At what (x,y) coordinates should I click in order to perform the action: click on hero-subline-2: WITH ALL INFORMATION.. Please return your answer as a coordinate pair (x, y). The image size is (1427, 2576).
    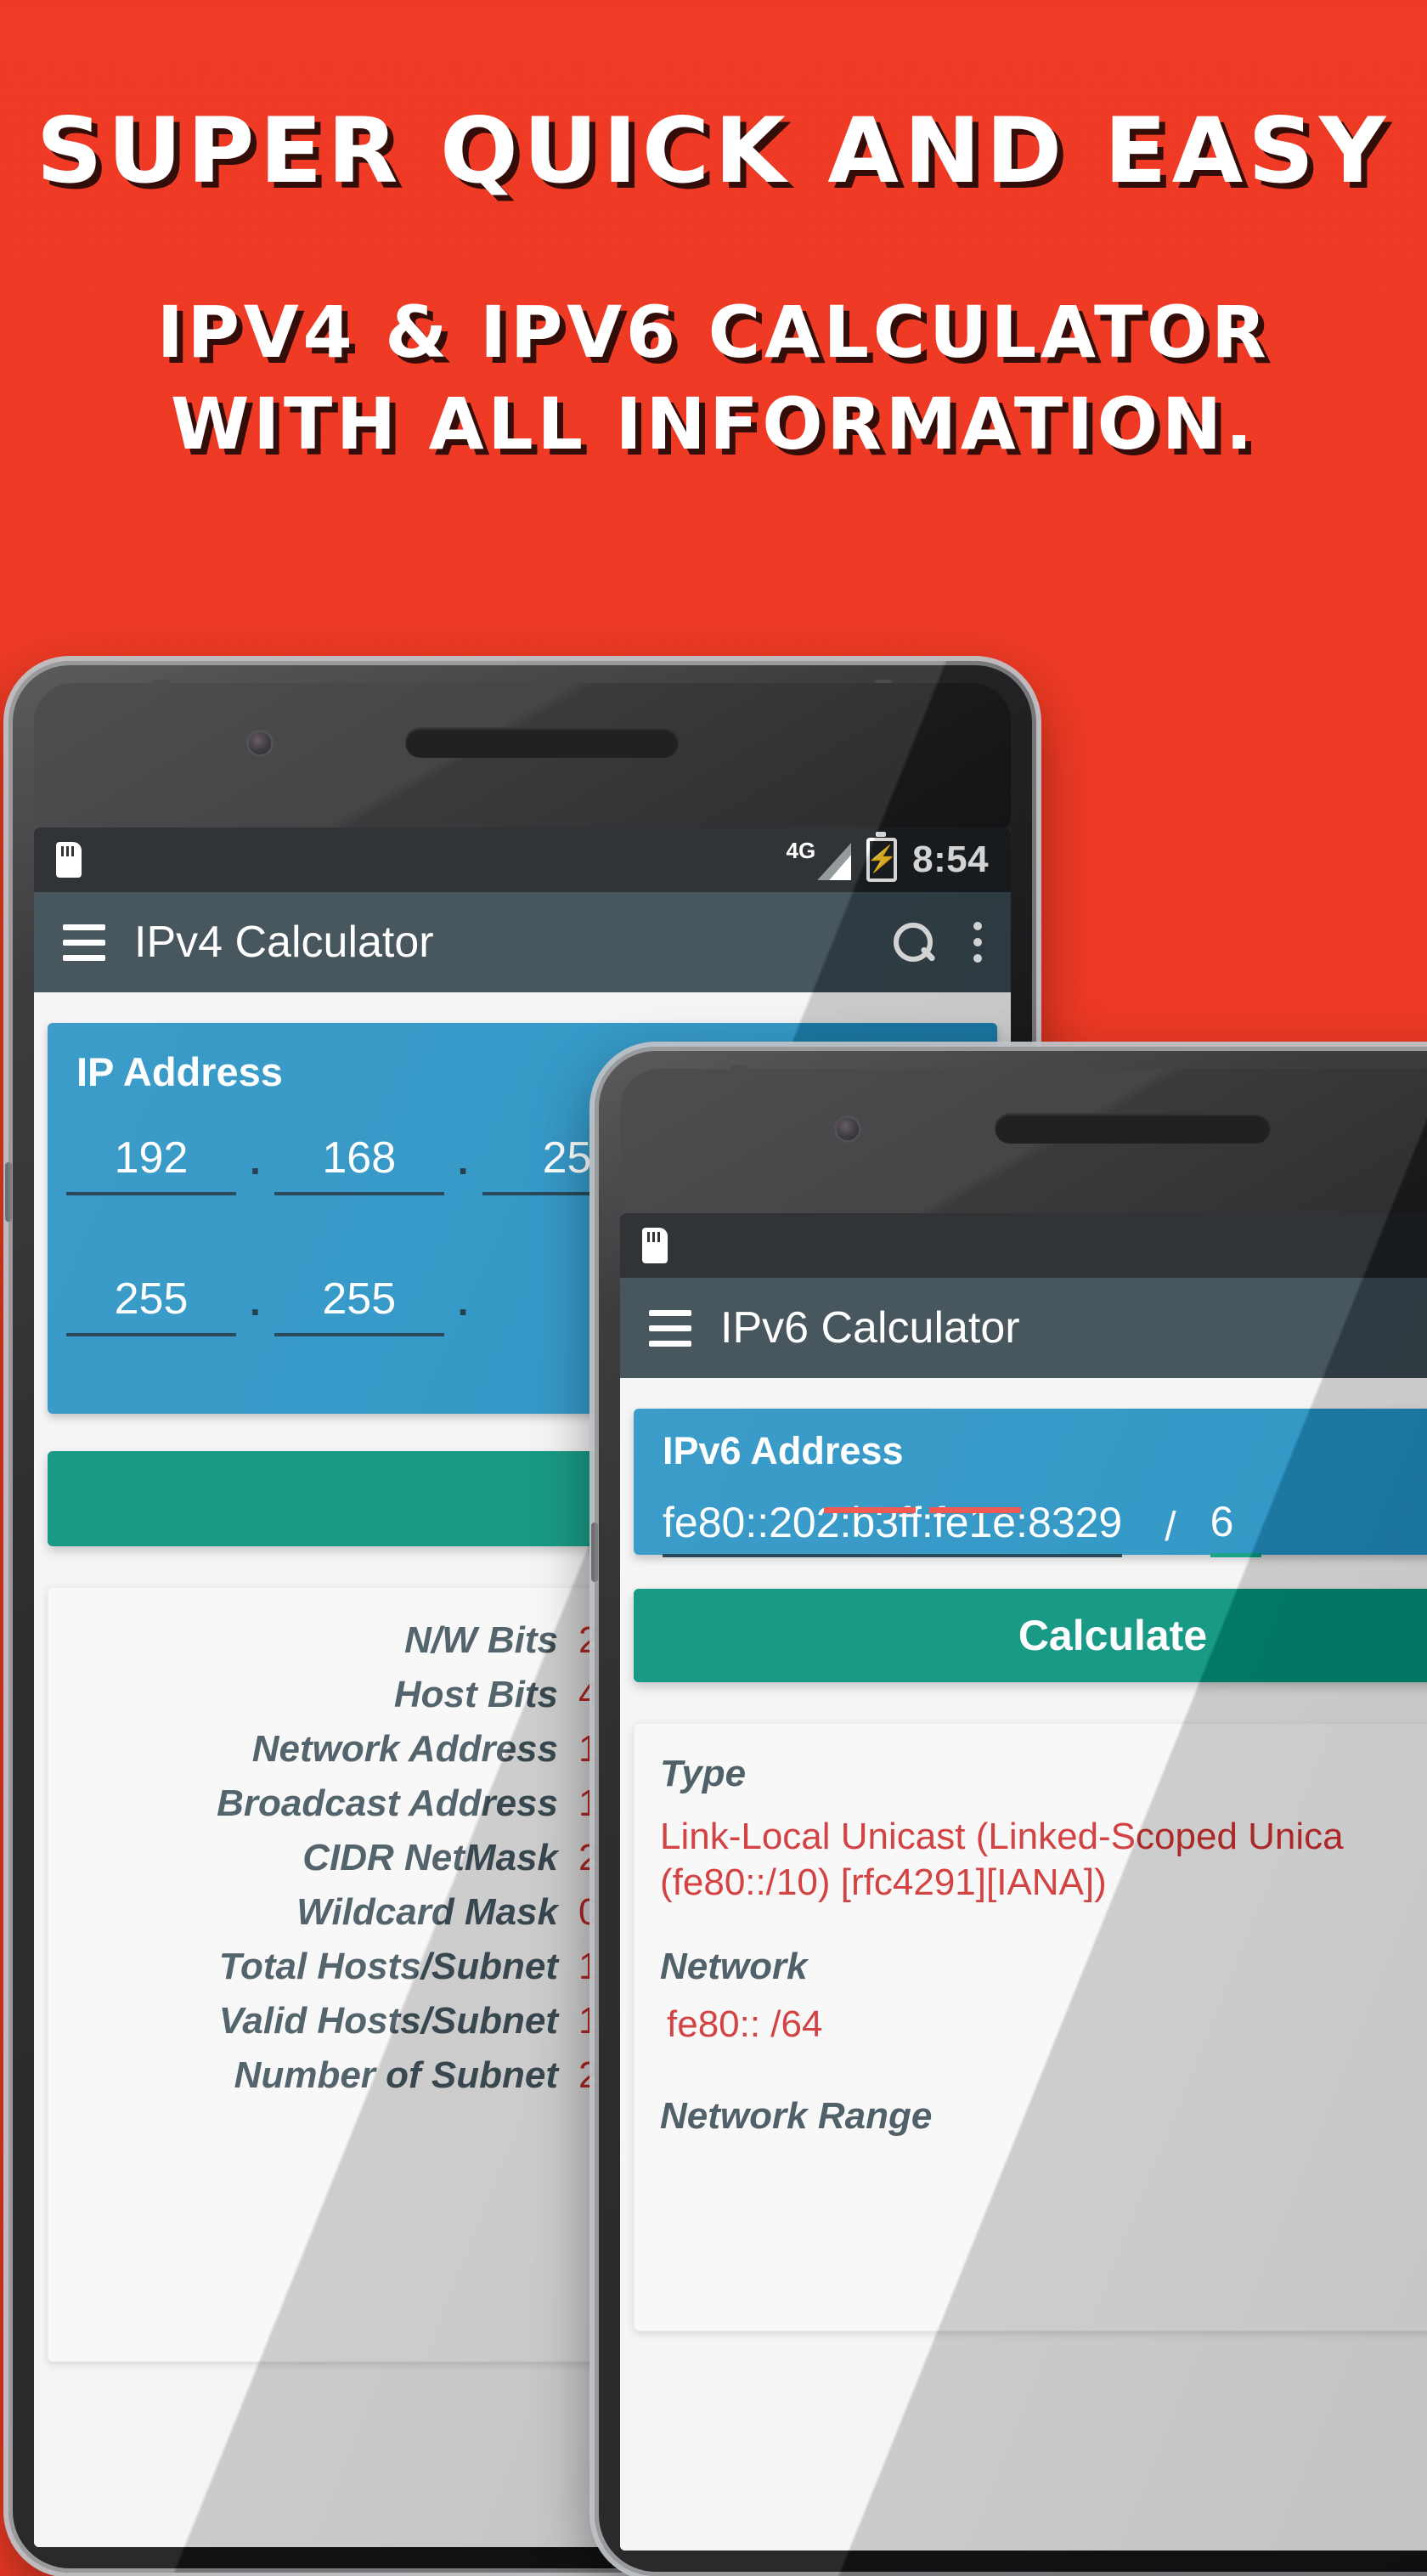
    Looking at the image, I should click on (714, 424).